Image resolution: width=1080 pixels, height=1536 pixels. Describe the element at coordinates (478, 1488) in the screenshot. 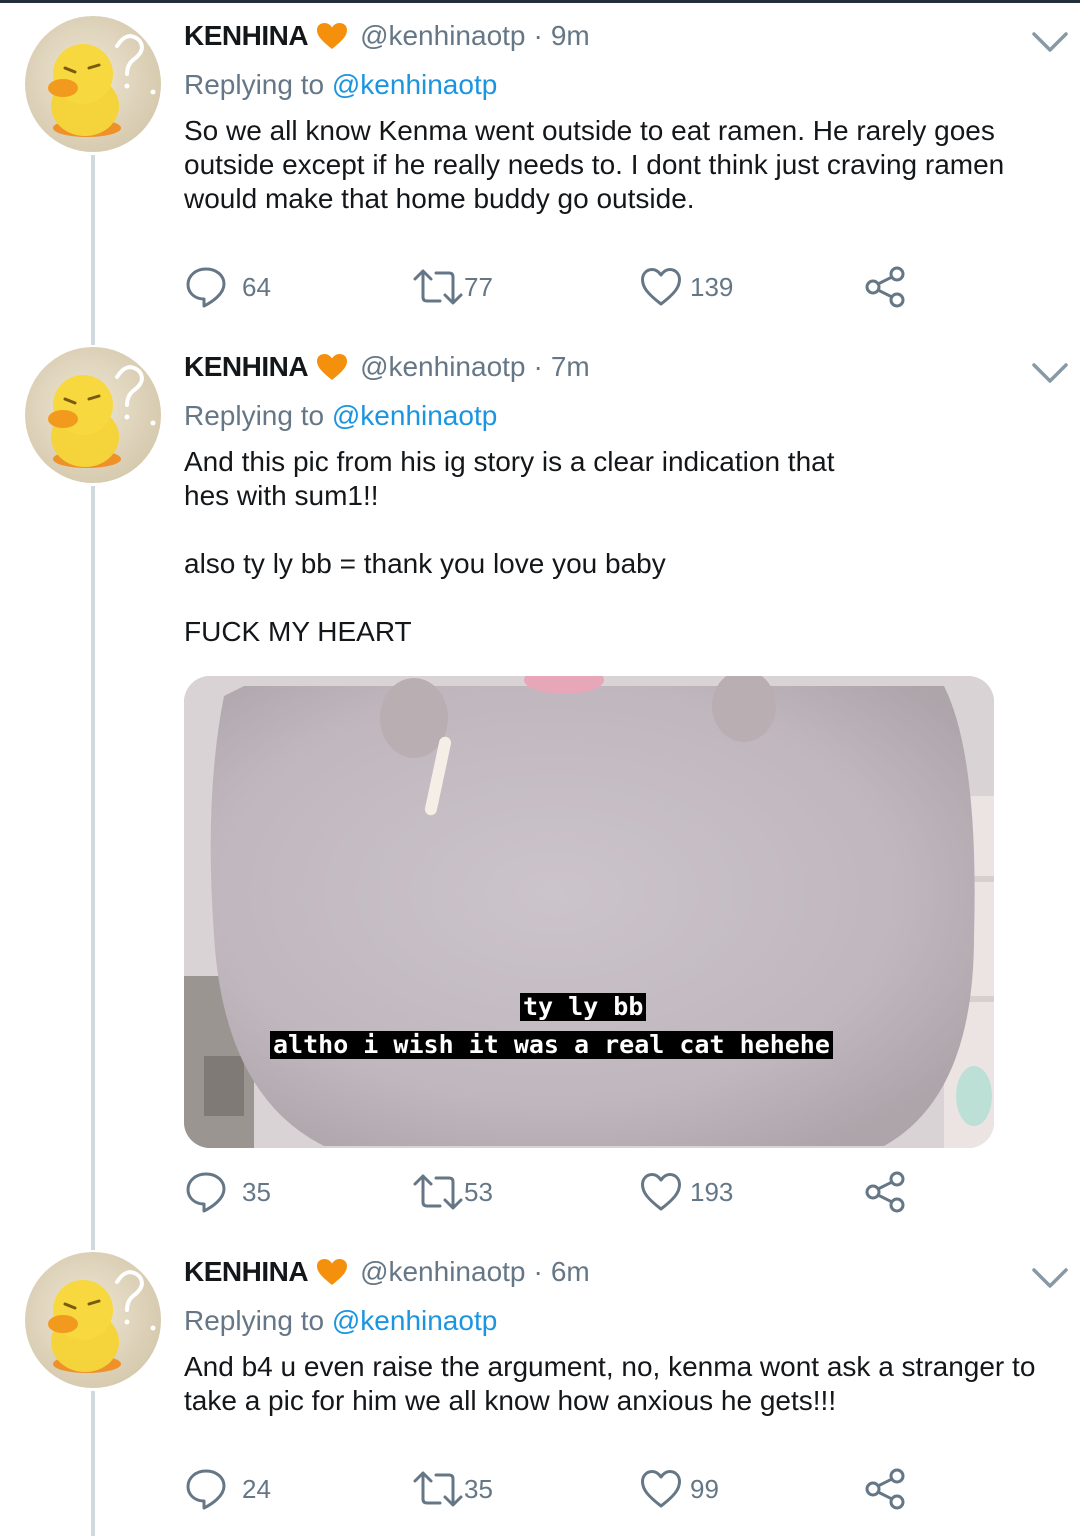

I see `retweet-count: 35` at that location.